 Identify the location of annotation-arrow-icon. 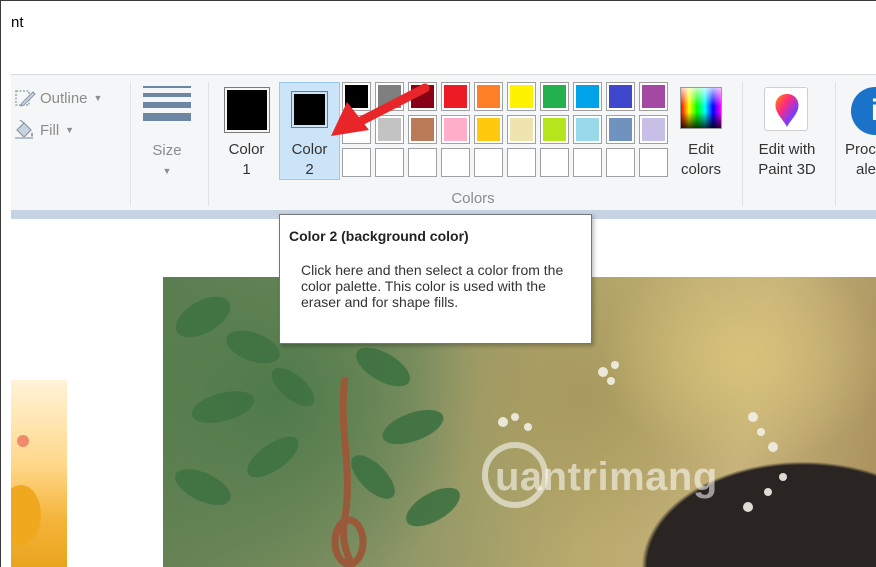
(380, 109).